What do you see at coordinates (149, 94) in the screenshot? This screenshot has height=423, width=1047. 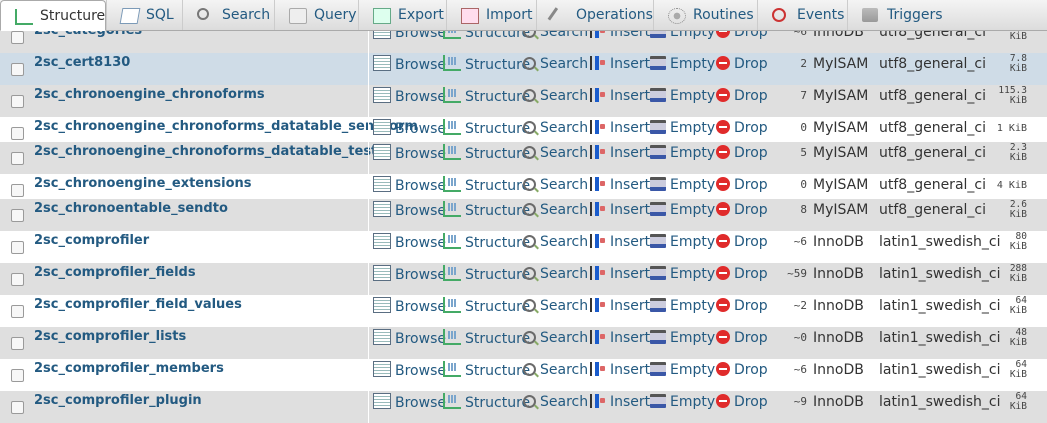 I see `table-name-link: 2sc_chronoengine_chronoforms` at bounding box center [149, 94].